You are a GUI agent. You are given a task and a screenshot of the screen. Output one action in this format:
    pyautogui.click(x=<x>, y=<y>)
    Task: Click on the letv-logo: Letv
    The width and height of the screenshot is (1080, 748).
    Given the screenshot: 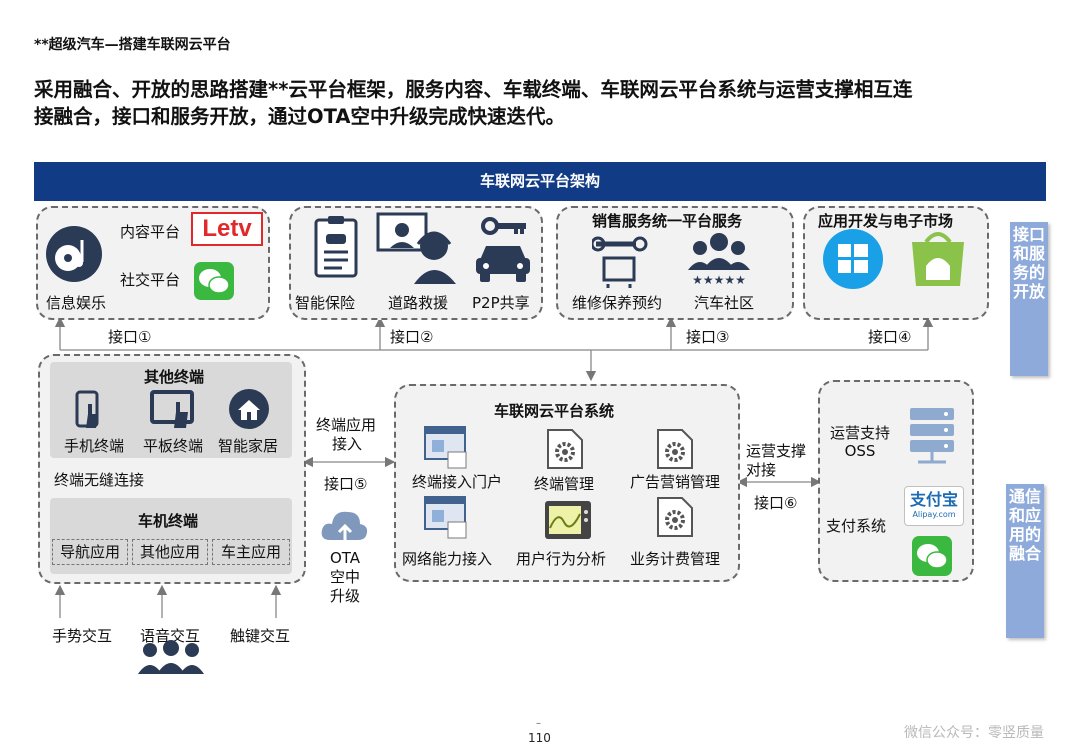 What is the action you would take?
    pyautogui.click(x=227, y=229)
    